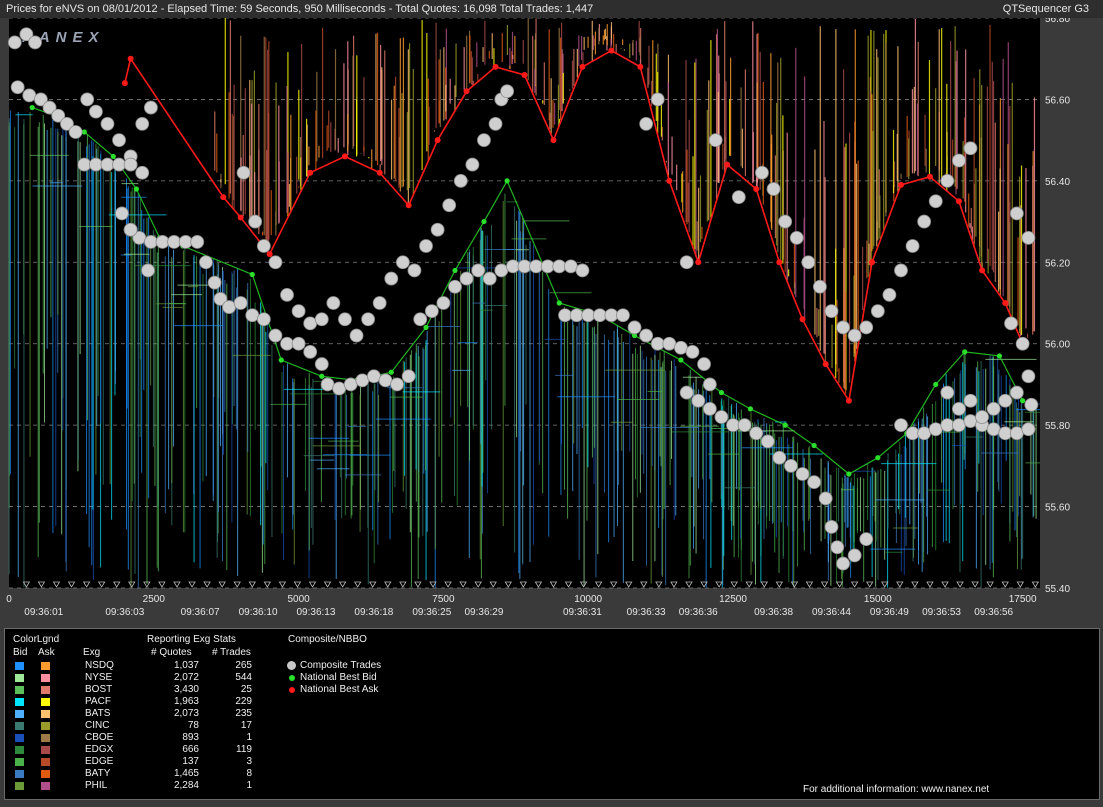 Image resolution: width=1103 pixels, height=807 pixels. What do you see at coordinates (36, 639) in the screenshot?
I see `legend-header: ColorLgnd` at bounding box center [36, 639].